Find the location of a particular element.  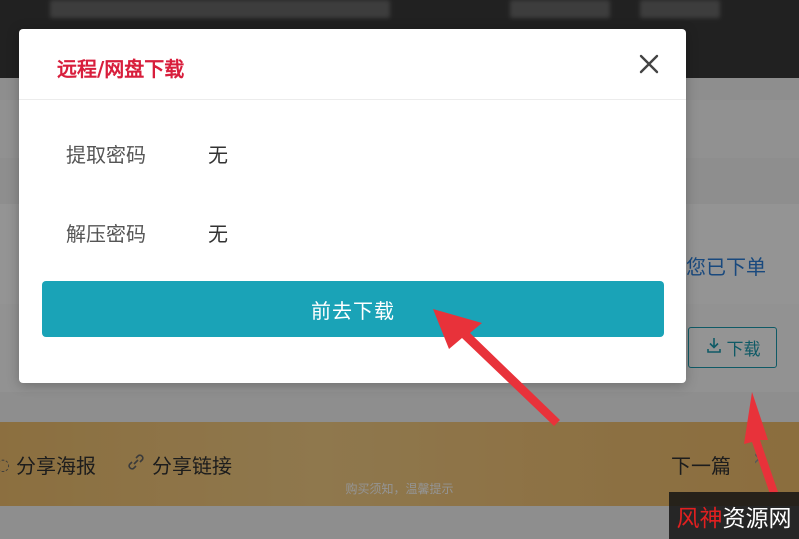

annotation-arrows is located at coordinates (605, 401).